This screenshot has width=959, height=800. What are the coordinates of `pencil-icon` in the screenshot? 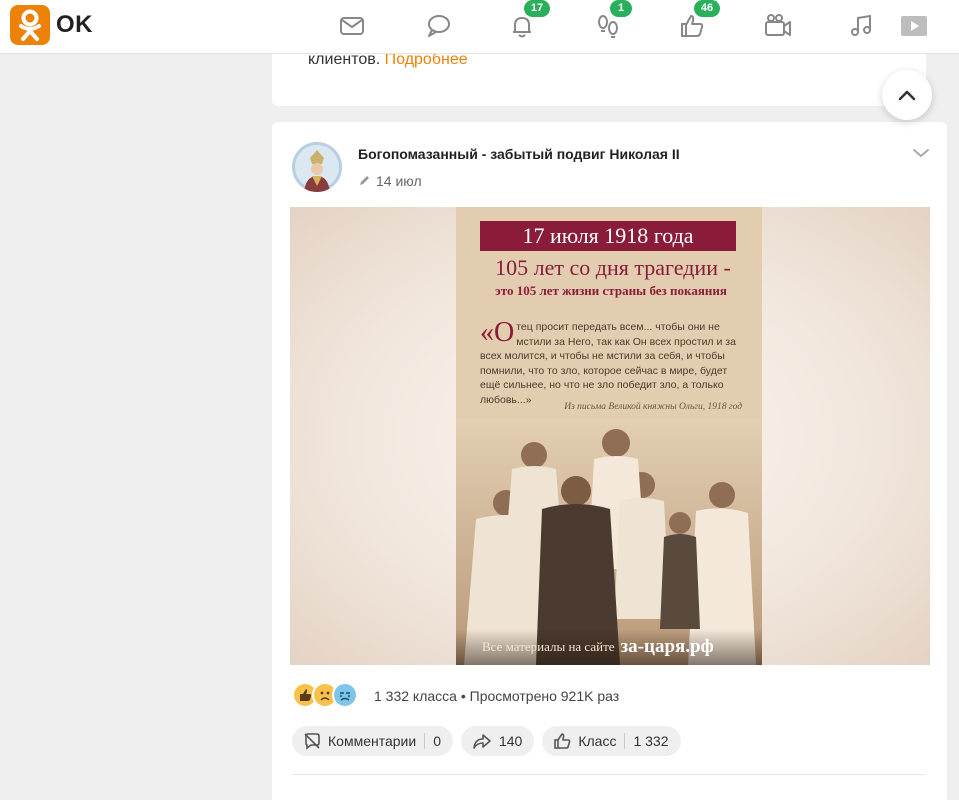 It's located at (364, 180).